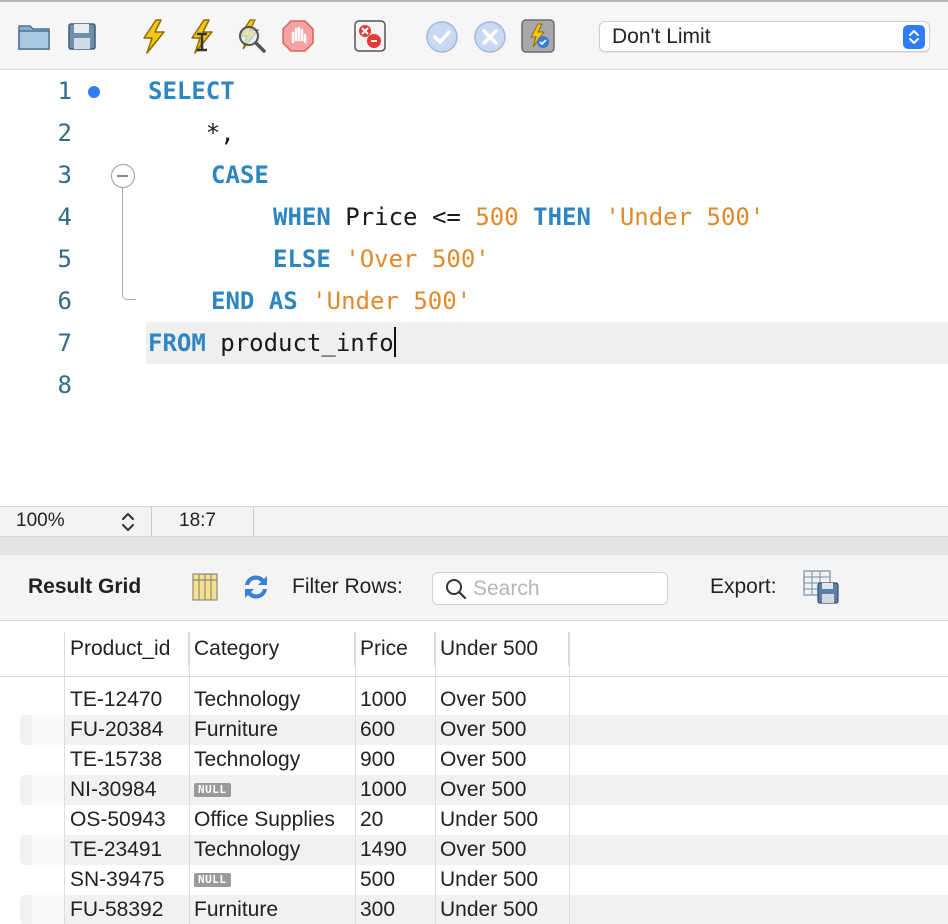 The width and height of the screenshot is (948, 924). I want to click on line-number: 1, so click(64, 91).